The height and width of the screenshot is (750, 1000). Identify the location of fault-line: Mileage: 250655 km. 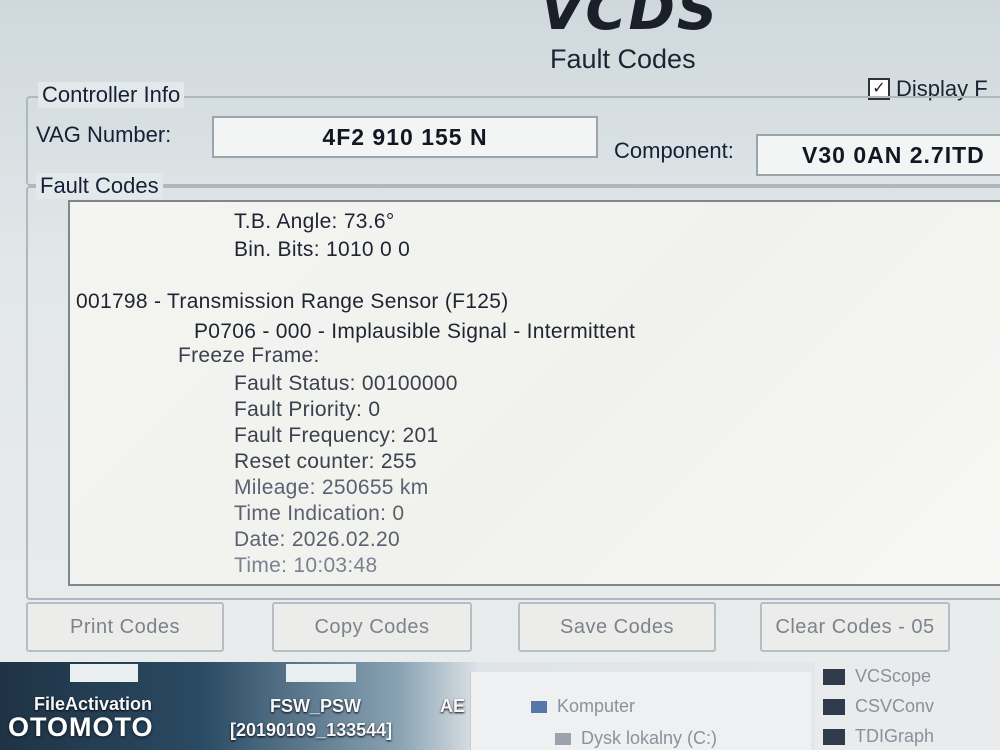
(331, 487).